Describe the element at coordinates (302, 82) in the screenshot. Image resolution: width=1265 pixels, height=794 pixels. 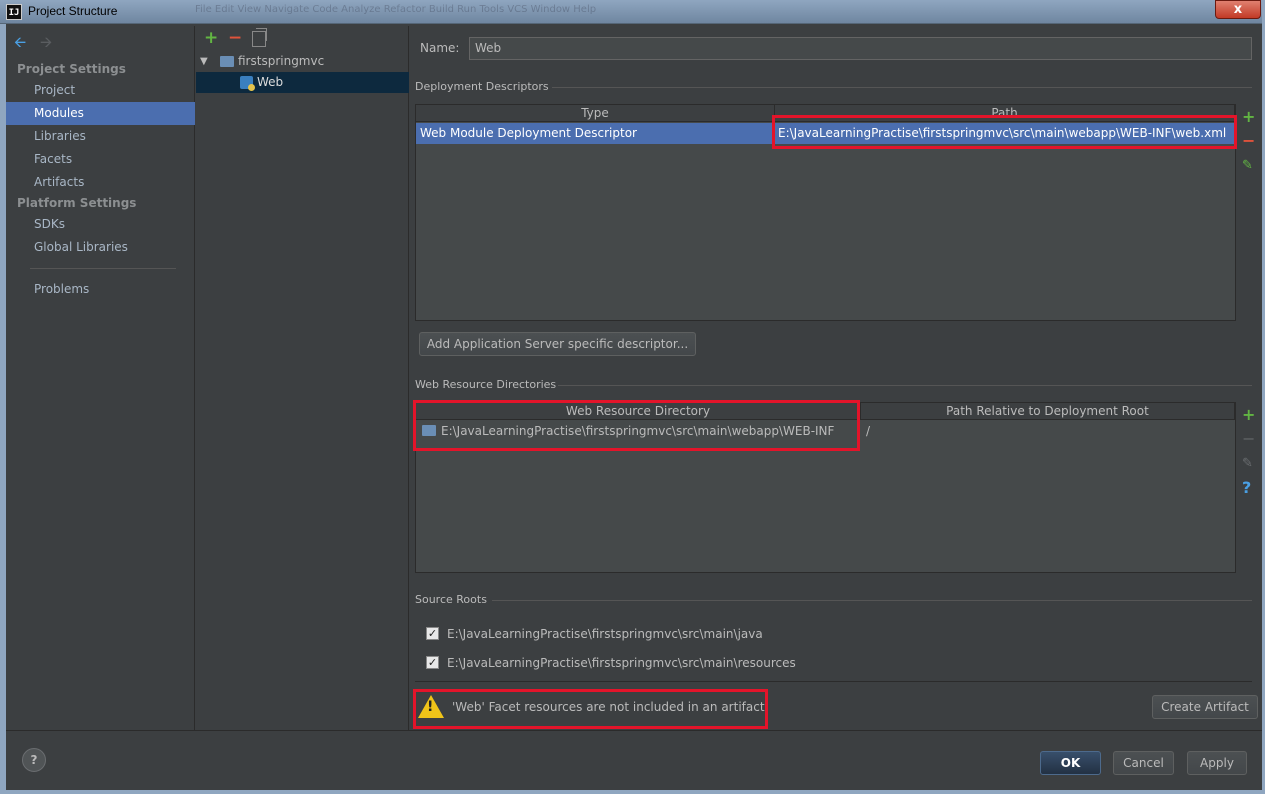
I see `tree-node-web-facet: Web` at that location.